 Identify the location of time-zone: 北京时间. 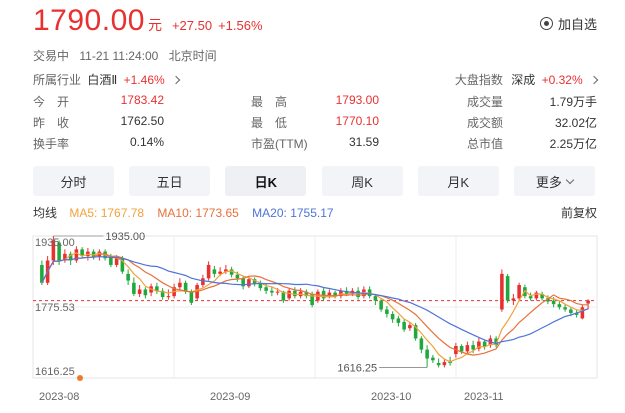
(192, 56).